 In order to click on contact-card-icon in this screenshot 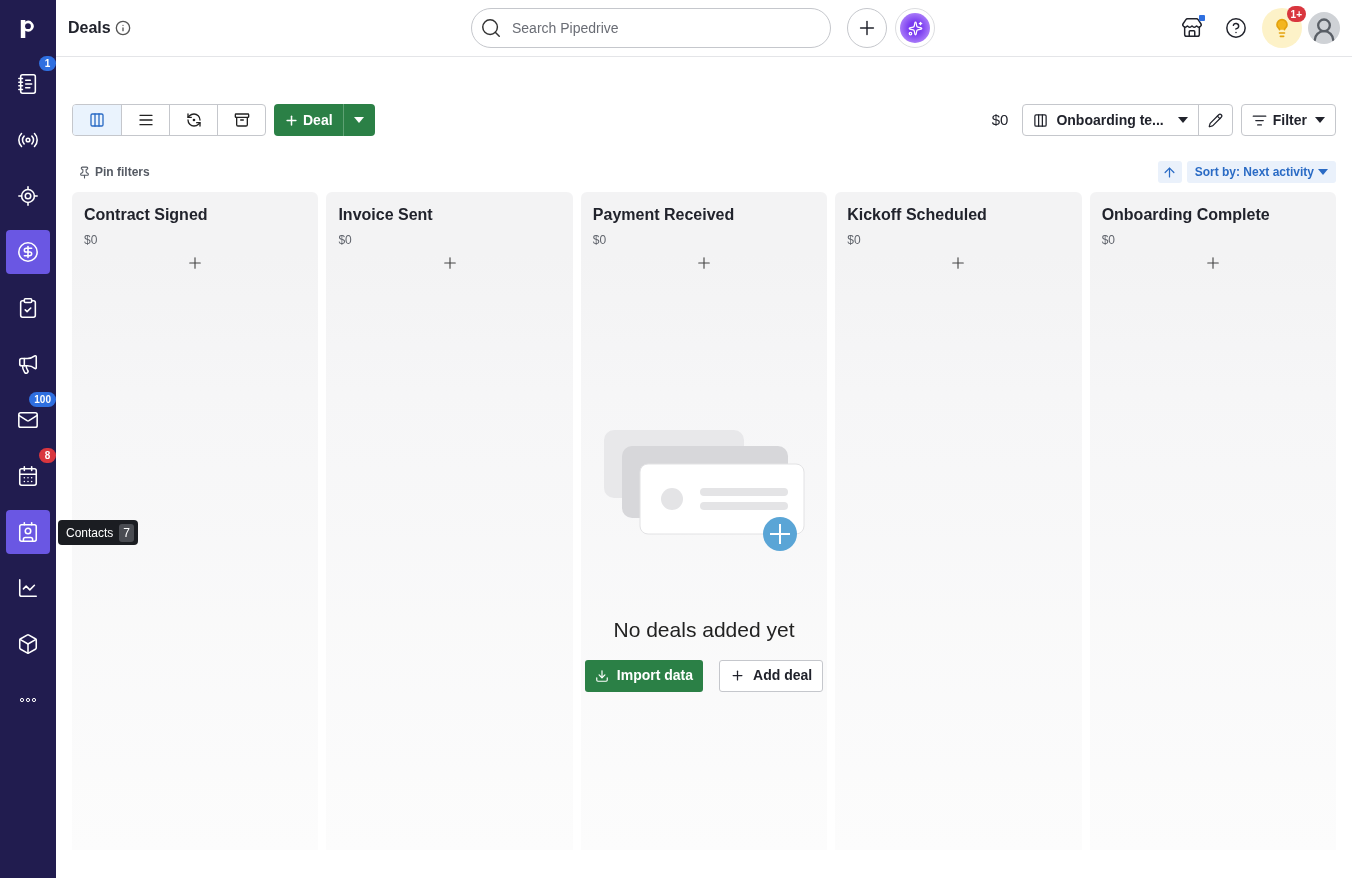, I will do `click(28, 532)`.